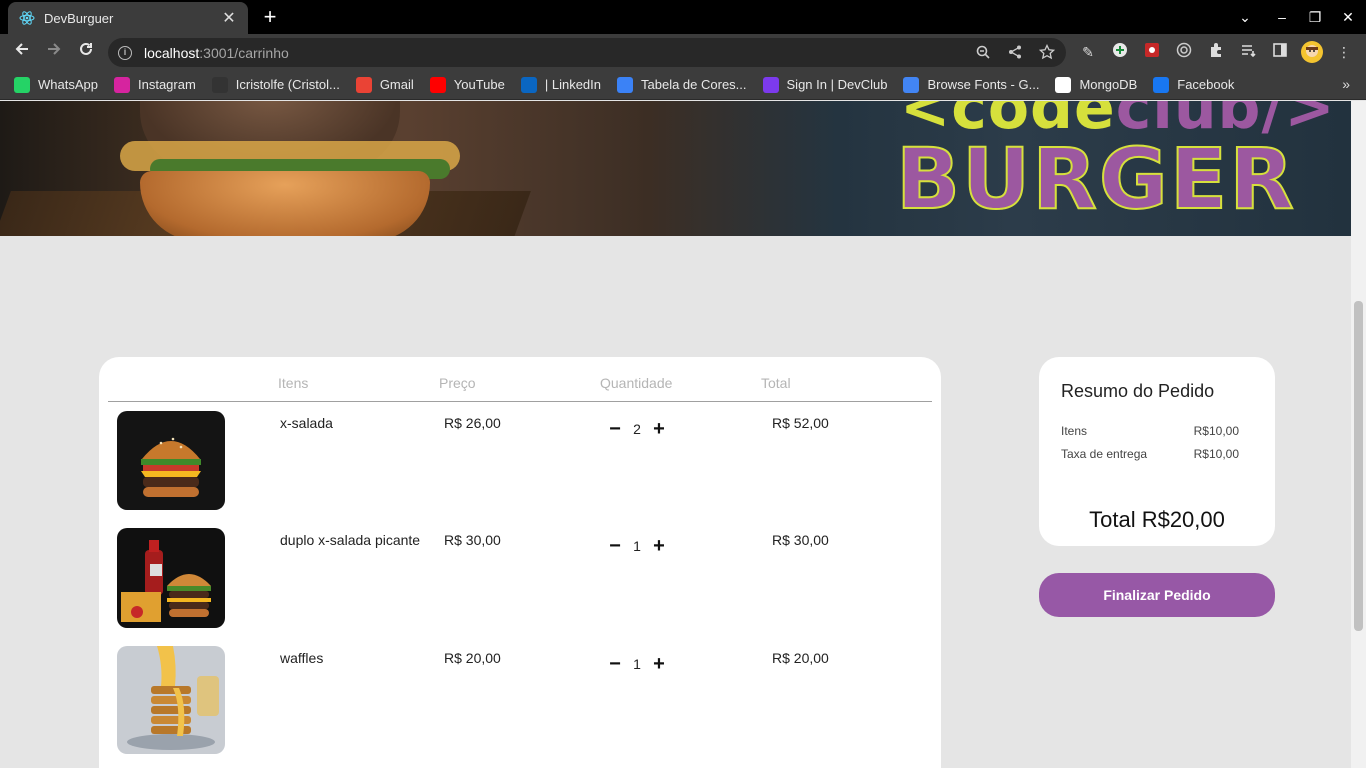 The height and width of the screenshot is (768, 1366). I want to click on summary-items-label: Itens, so click(1074, 431).